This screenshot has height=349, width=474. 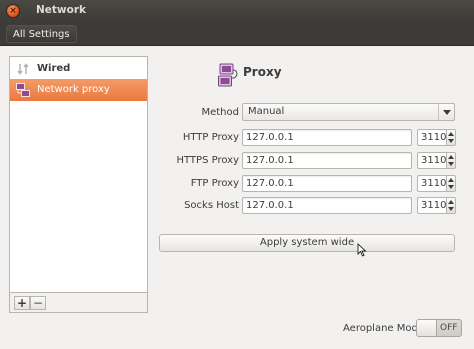 What do you see at coordinates (237, 34) in the screenshot?
I see `toolbar: All Settings` at bounding box center [237, 34].